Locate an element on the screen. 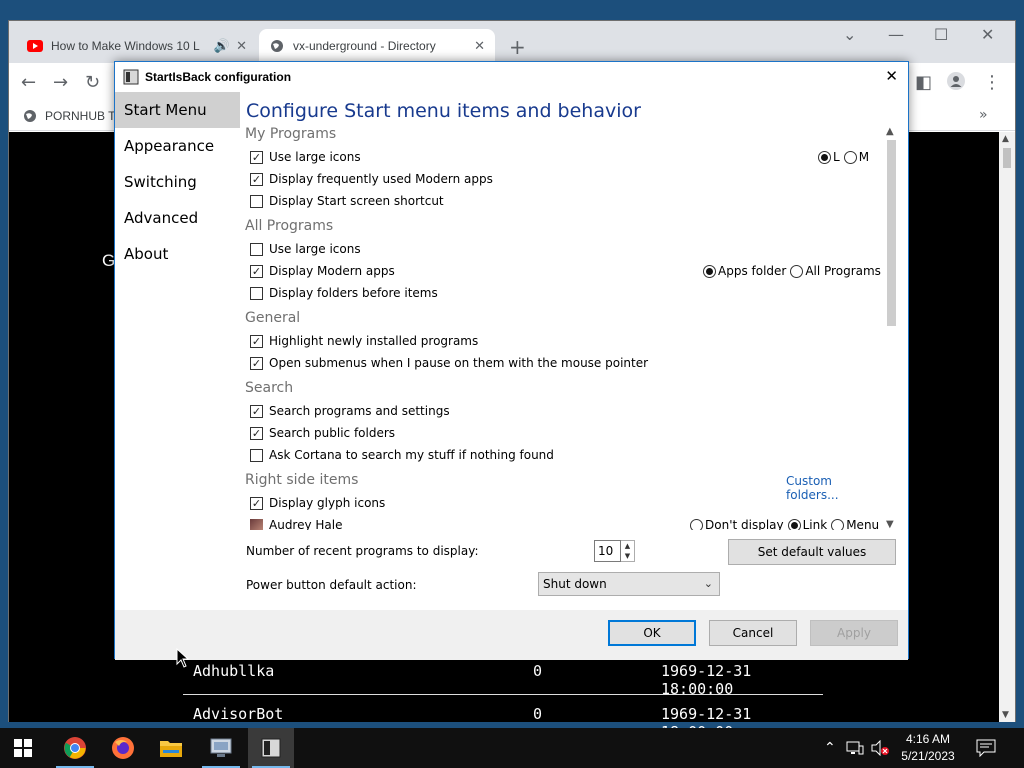 The image size is (1024, 768). mp-modern-apps-option: ✓ Display frequently used Modern apps is located at coordinates (371, 179).